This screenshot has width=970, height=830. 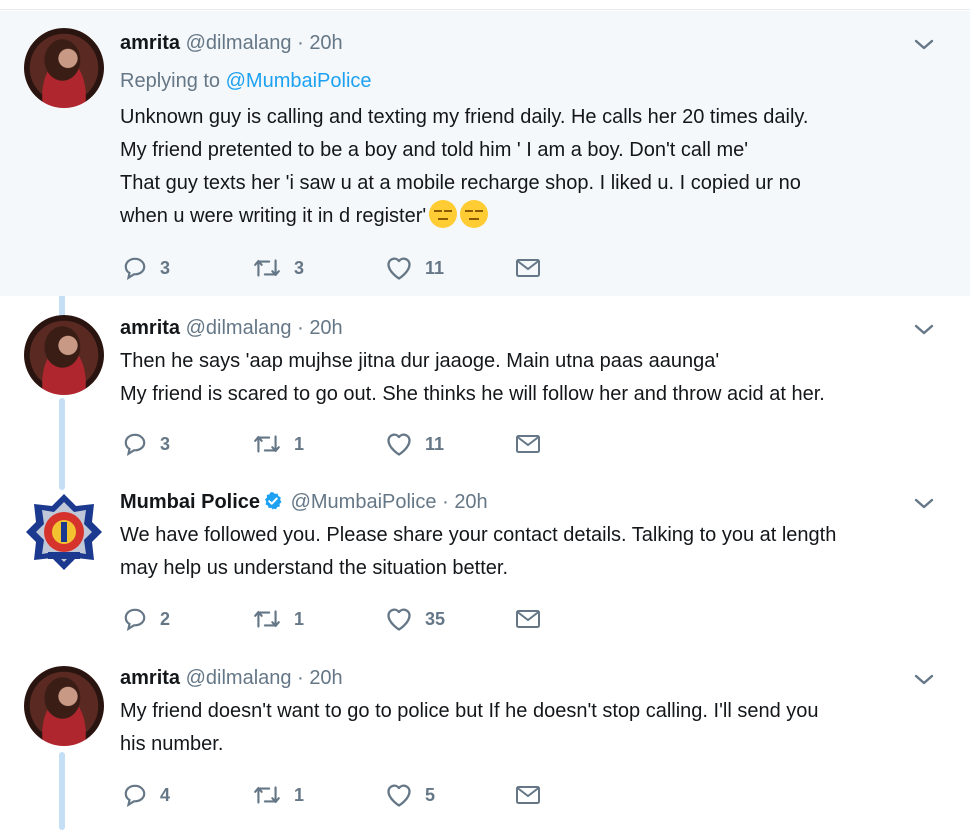 I want to click on mention-link: @MumbaiPolice, so click(x=299, y=81).